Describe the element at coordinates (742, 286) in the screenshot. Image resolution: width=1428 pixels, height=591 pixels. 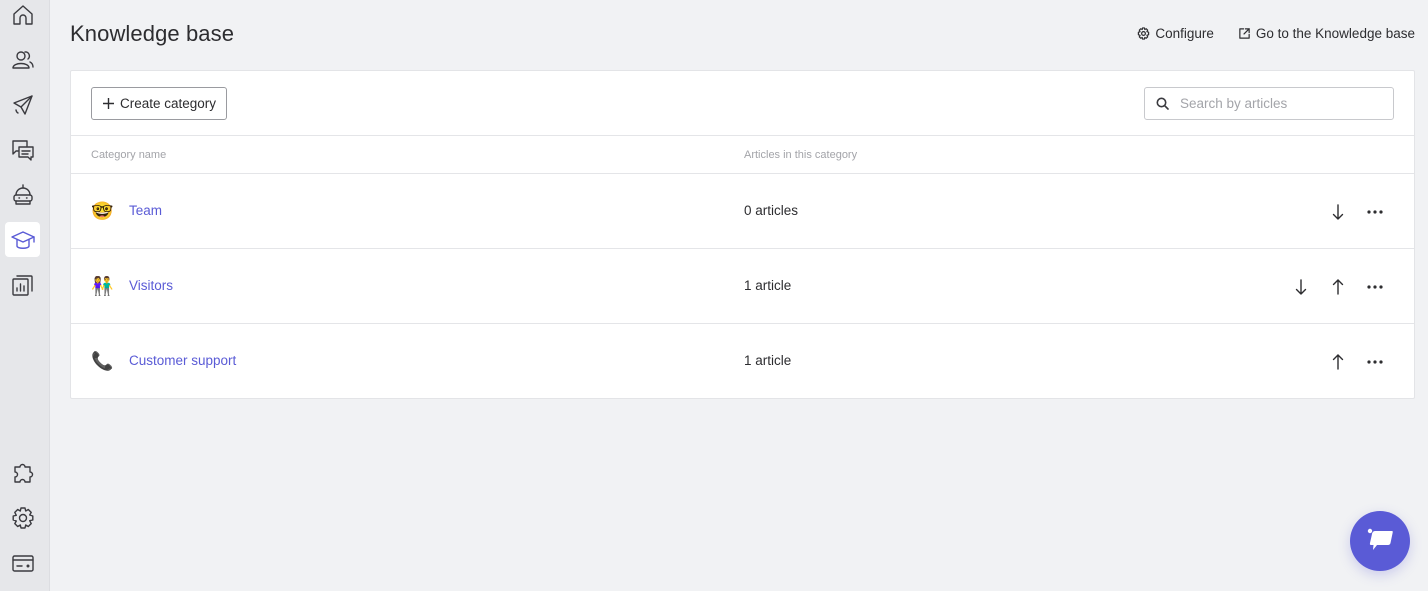
I see `table-row: 👫 Visitors 1 article` at that location.